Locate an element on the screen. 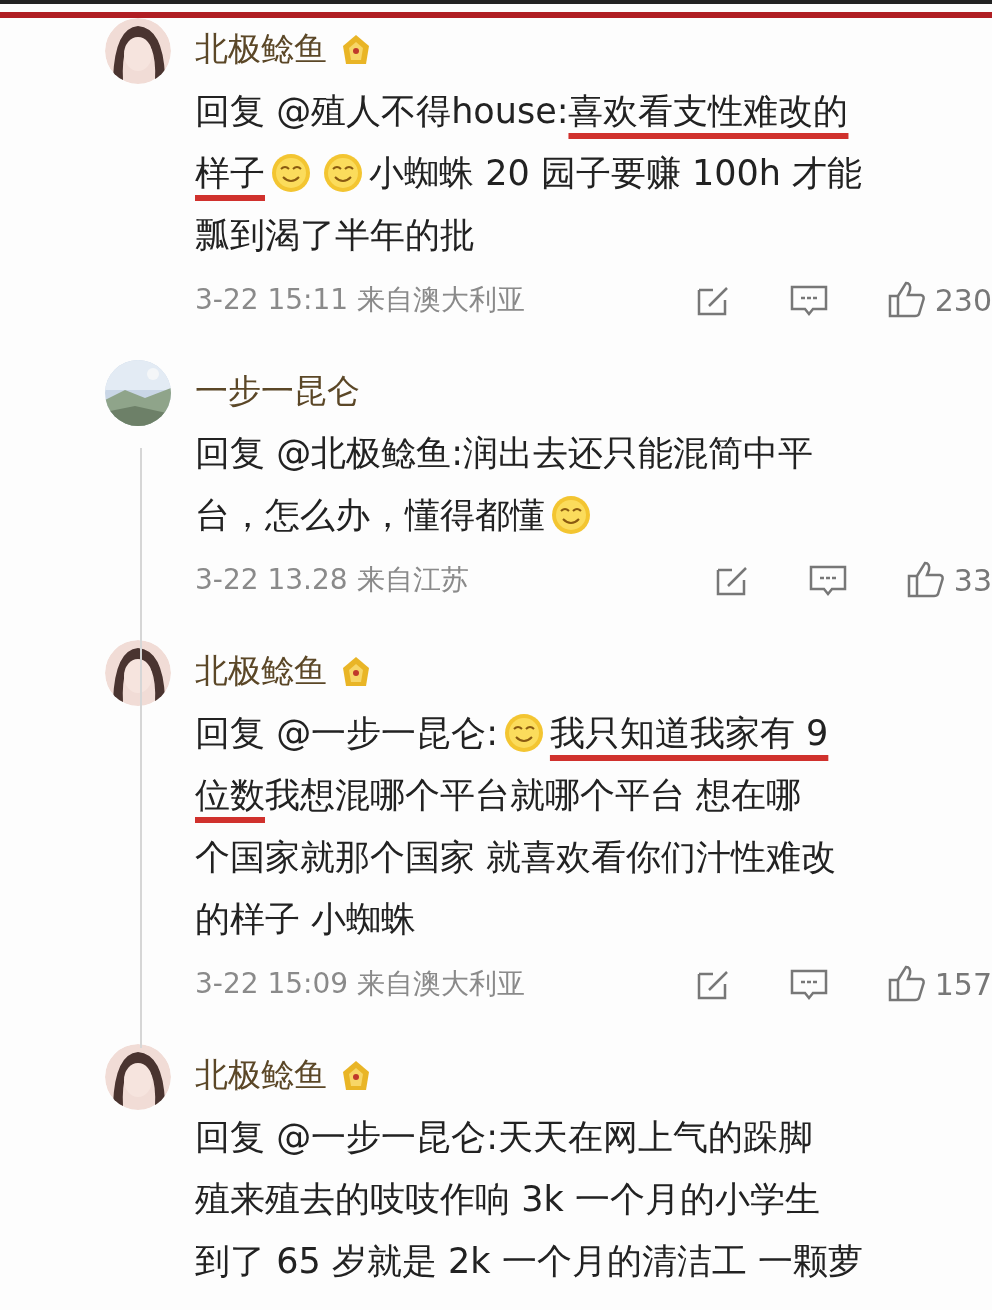 Image resolution: width=992 pixels, height=1310 pixels. comment-text: 小蜘蛛 20 园子要赚 100h 才能 is located at coordinates (616, 173).